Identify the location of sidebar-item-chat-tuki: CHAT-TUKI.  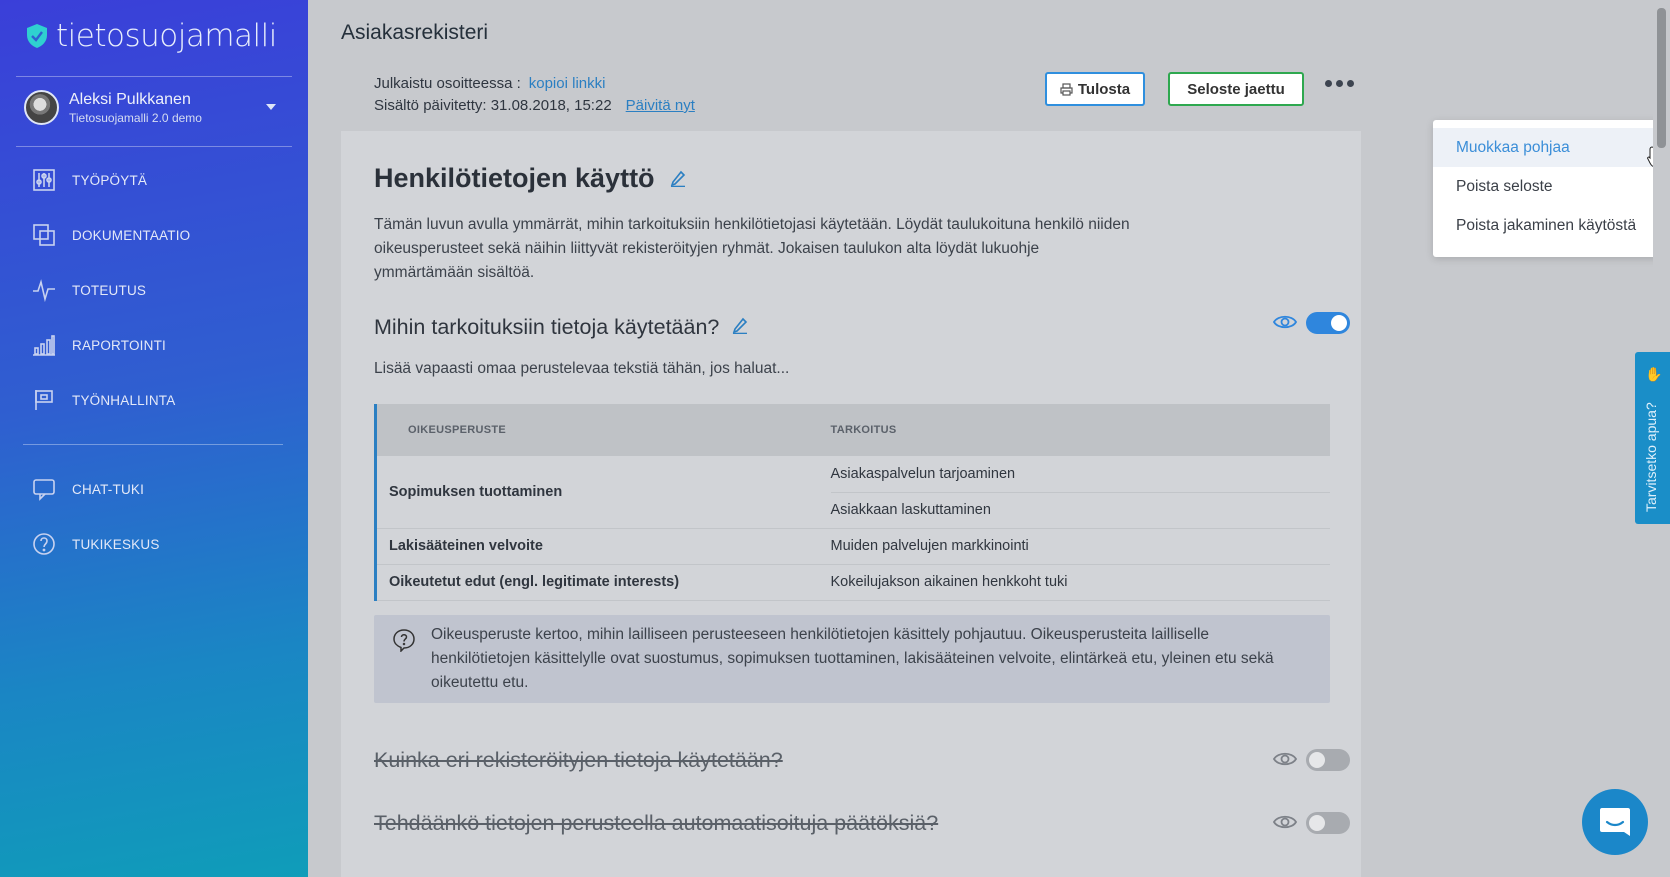
(88, 489).